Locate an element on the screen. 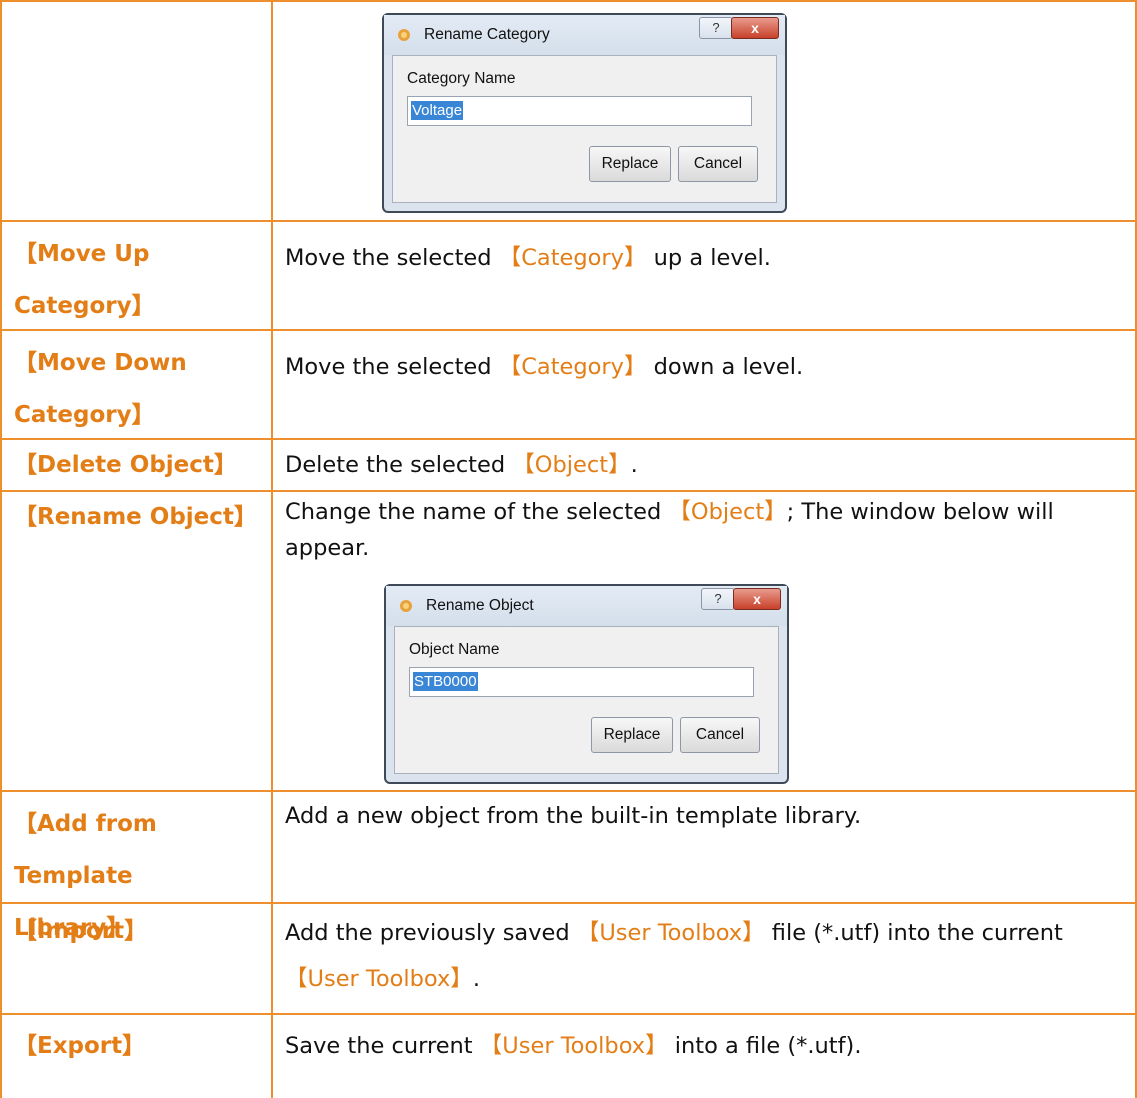 The width and height of the screenshot is (1137, 1098). dialog-title-bar: Rename Category ? x is located at coordinates (584, 35).